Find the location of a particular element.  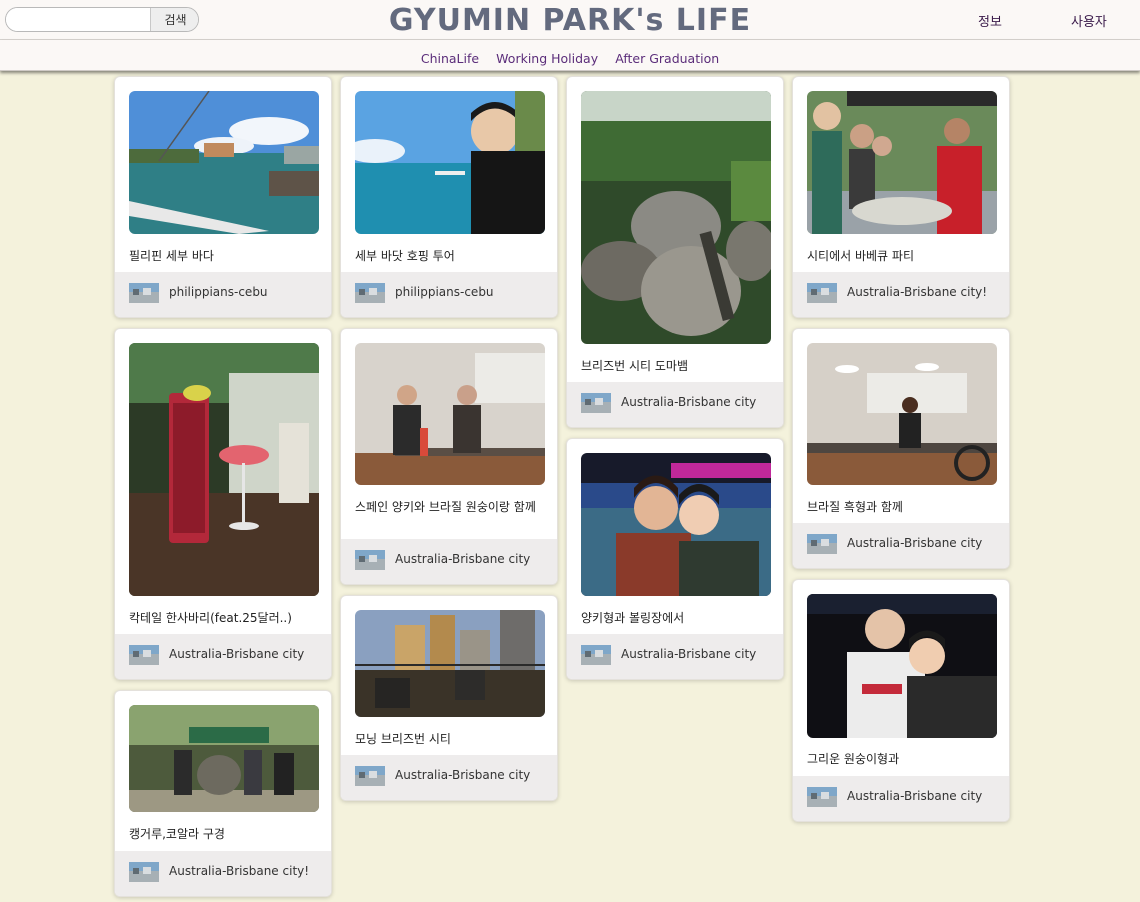

post-title: 칵테일 한사바리(feat.25달러..) is located at coordinates (227, 618).